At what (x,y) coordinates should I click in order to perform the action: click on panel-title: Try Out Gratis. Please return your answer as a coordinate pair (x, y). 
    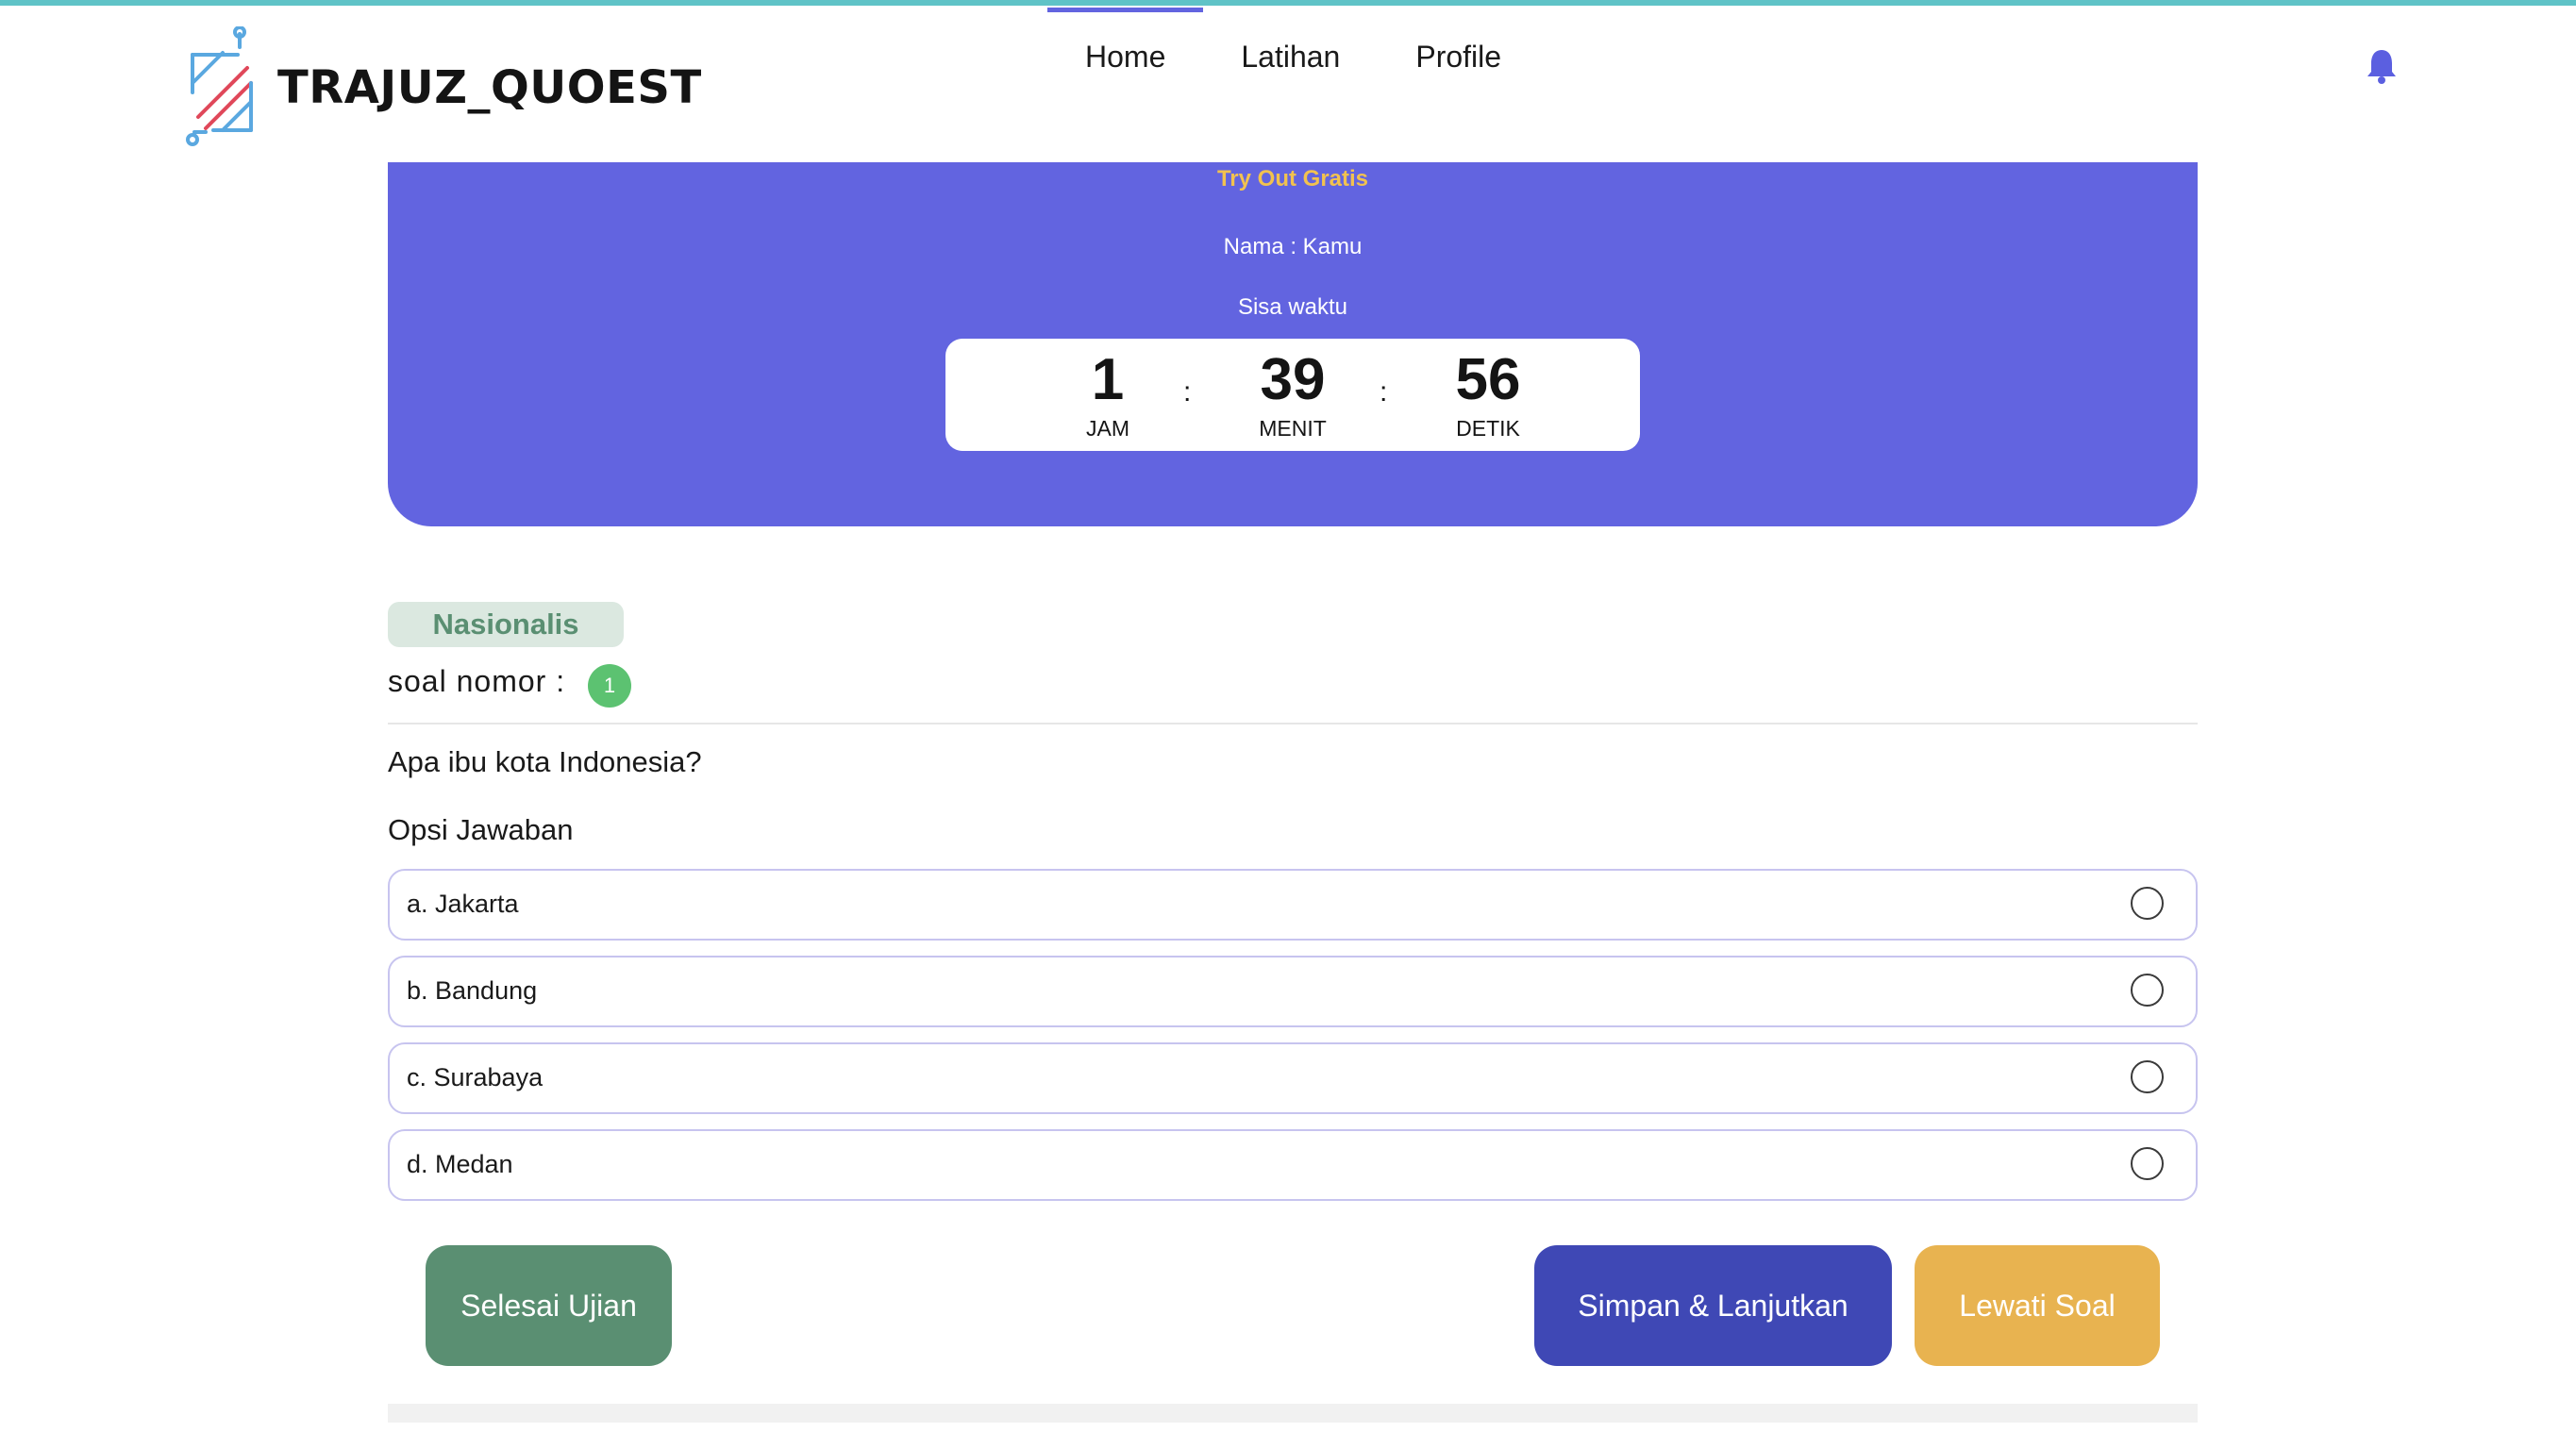
    Looking at the image, I should click on (1292, 179).